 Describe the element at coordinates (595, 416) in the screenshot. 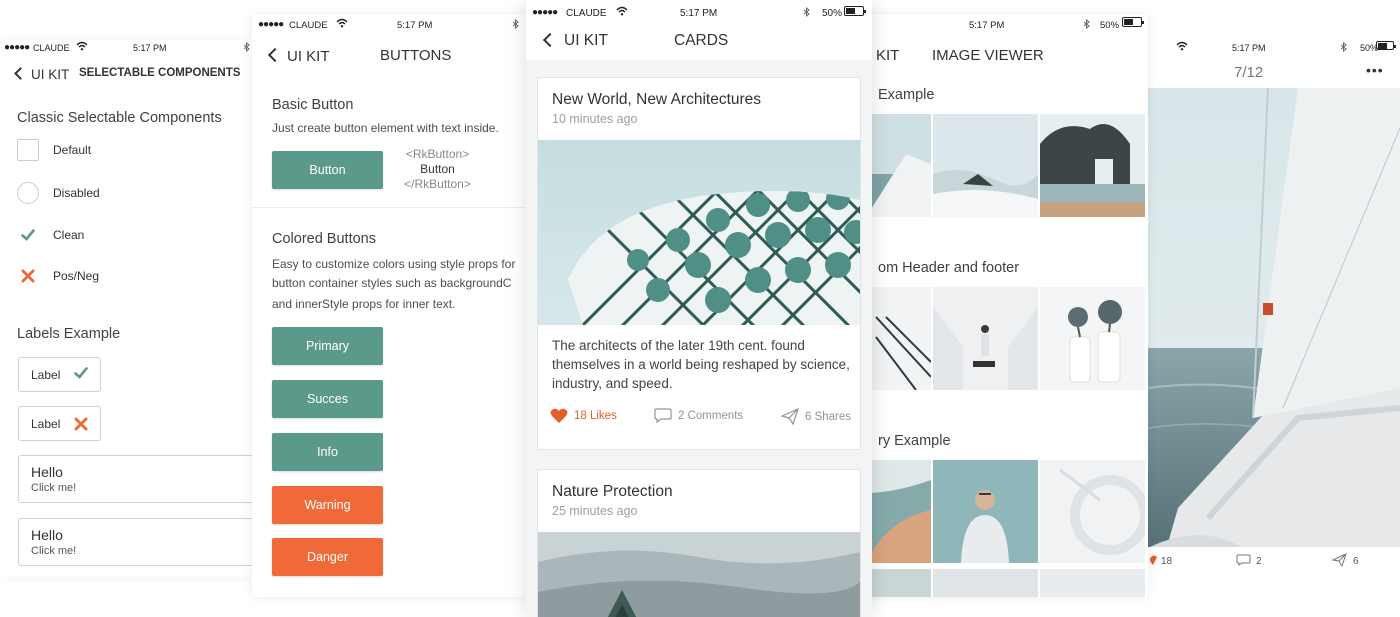

I see `like-count: 18 Likes` at that location.